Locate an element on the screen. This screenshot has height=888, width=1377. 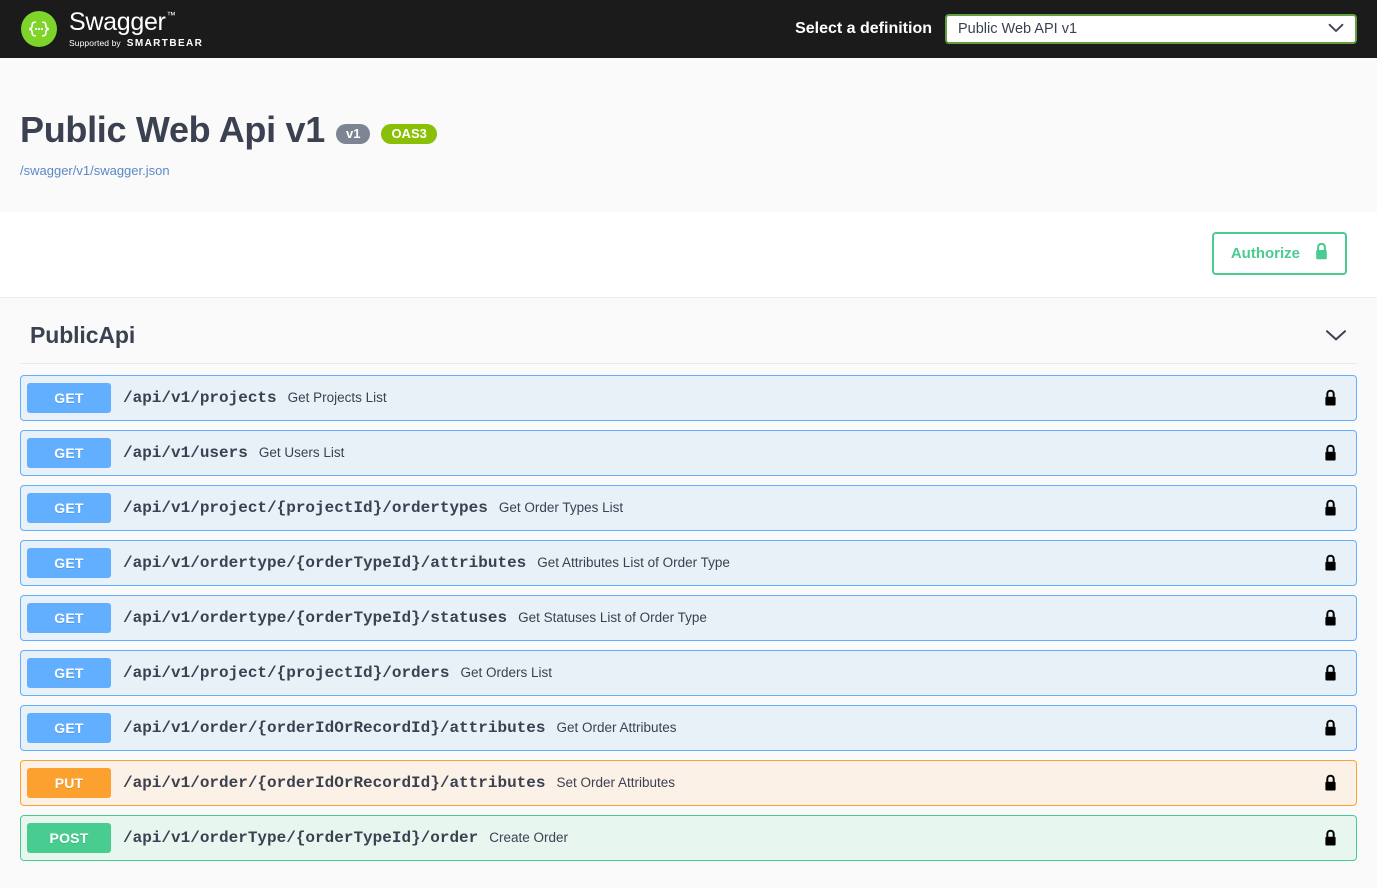
authorize-button-label: Authorize is located at coordinates (1265, 253).